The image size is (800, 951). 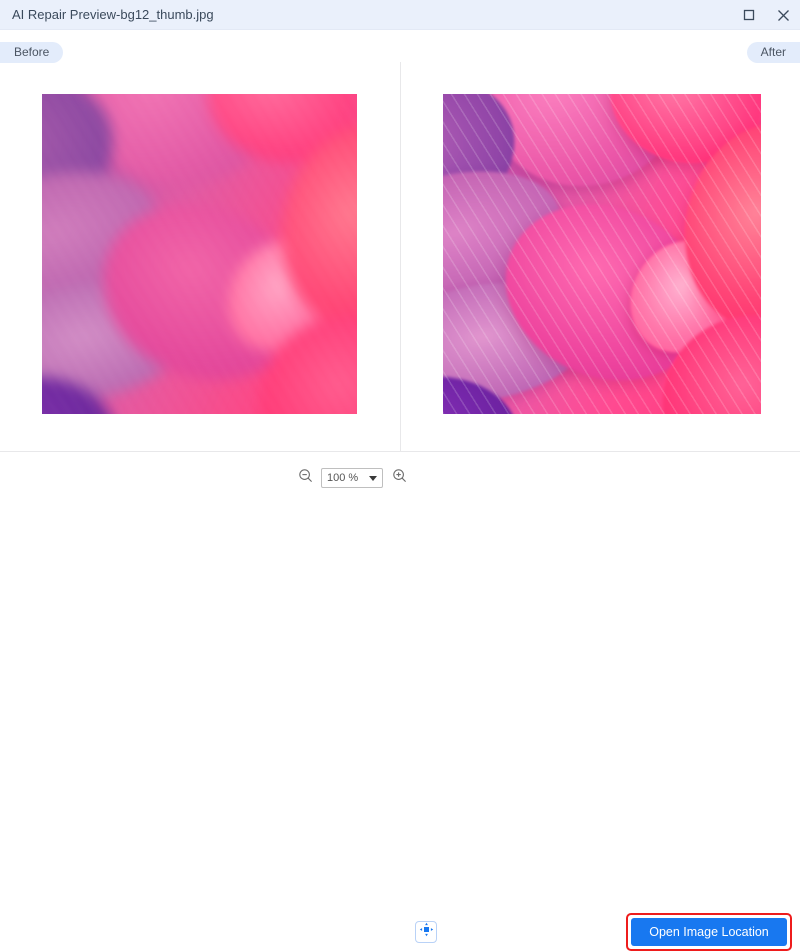 What do you see at coordinates (373, 478) in the screenshot?
I see `chevron-down-icon` at bounding box center [373, 478].